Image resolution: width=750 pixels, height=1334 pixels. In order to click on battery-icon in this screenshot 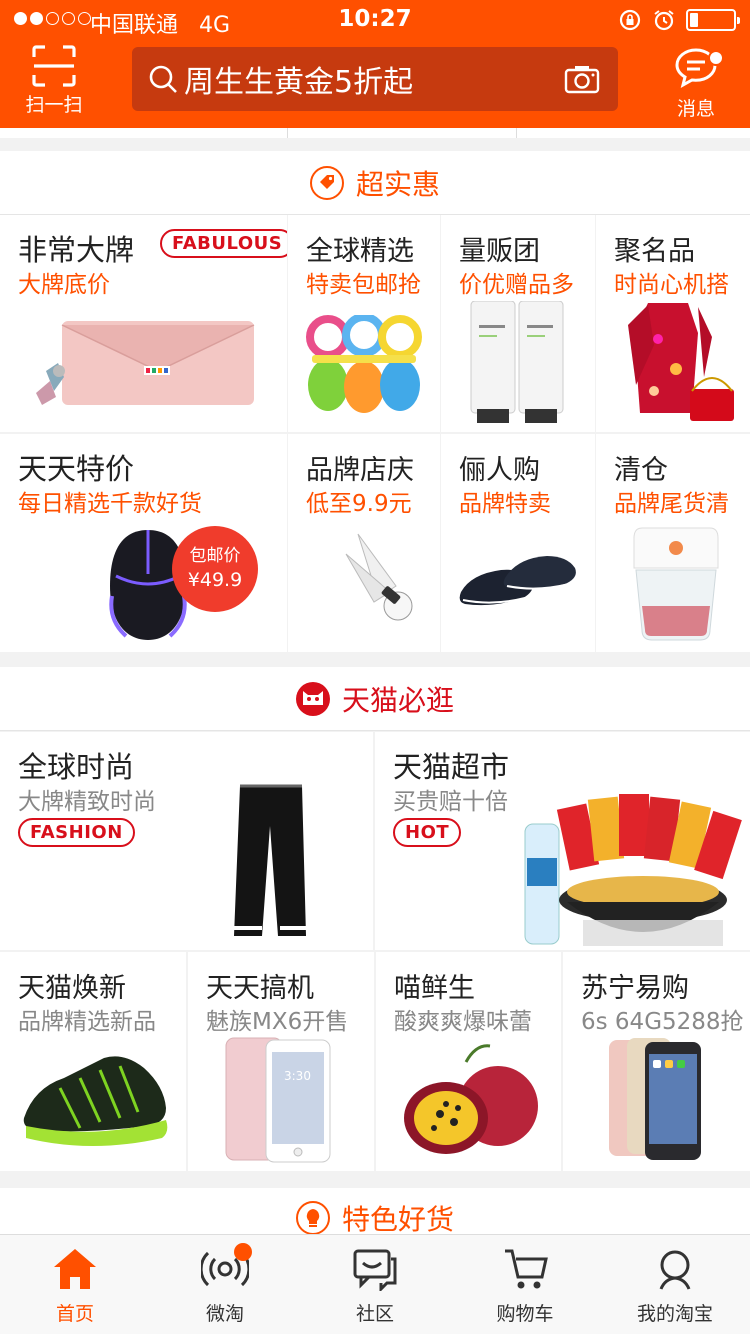, I will do `click(713, 20)`.